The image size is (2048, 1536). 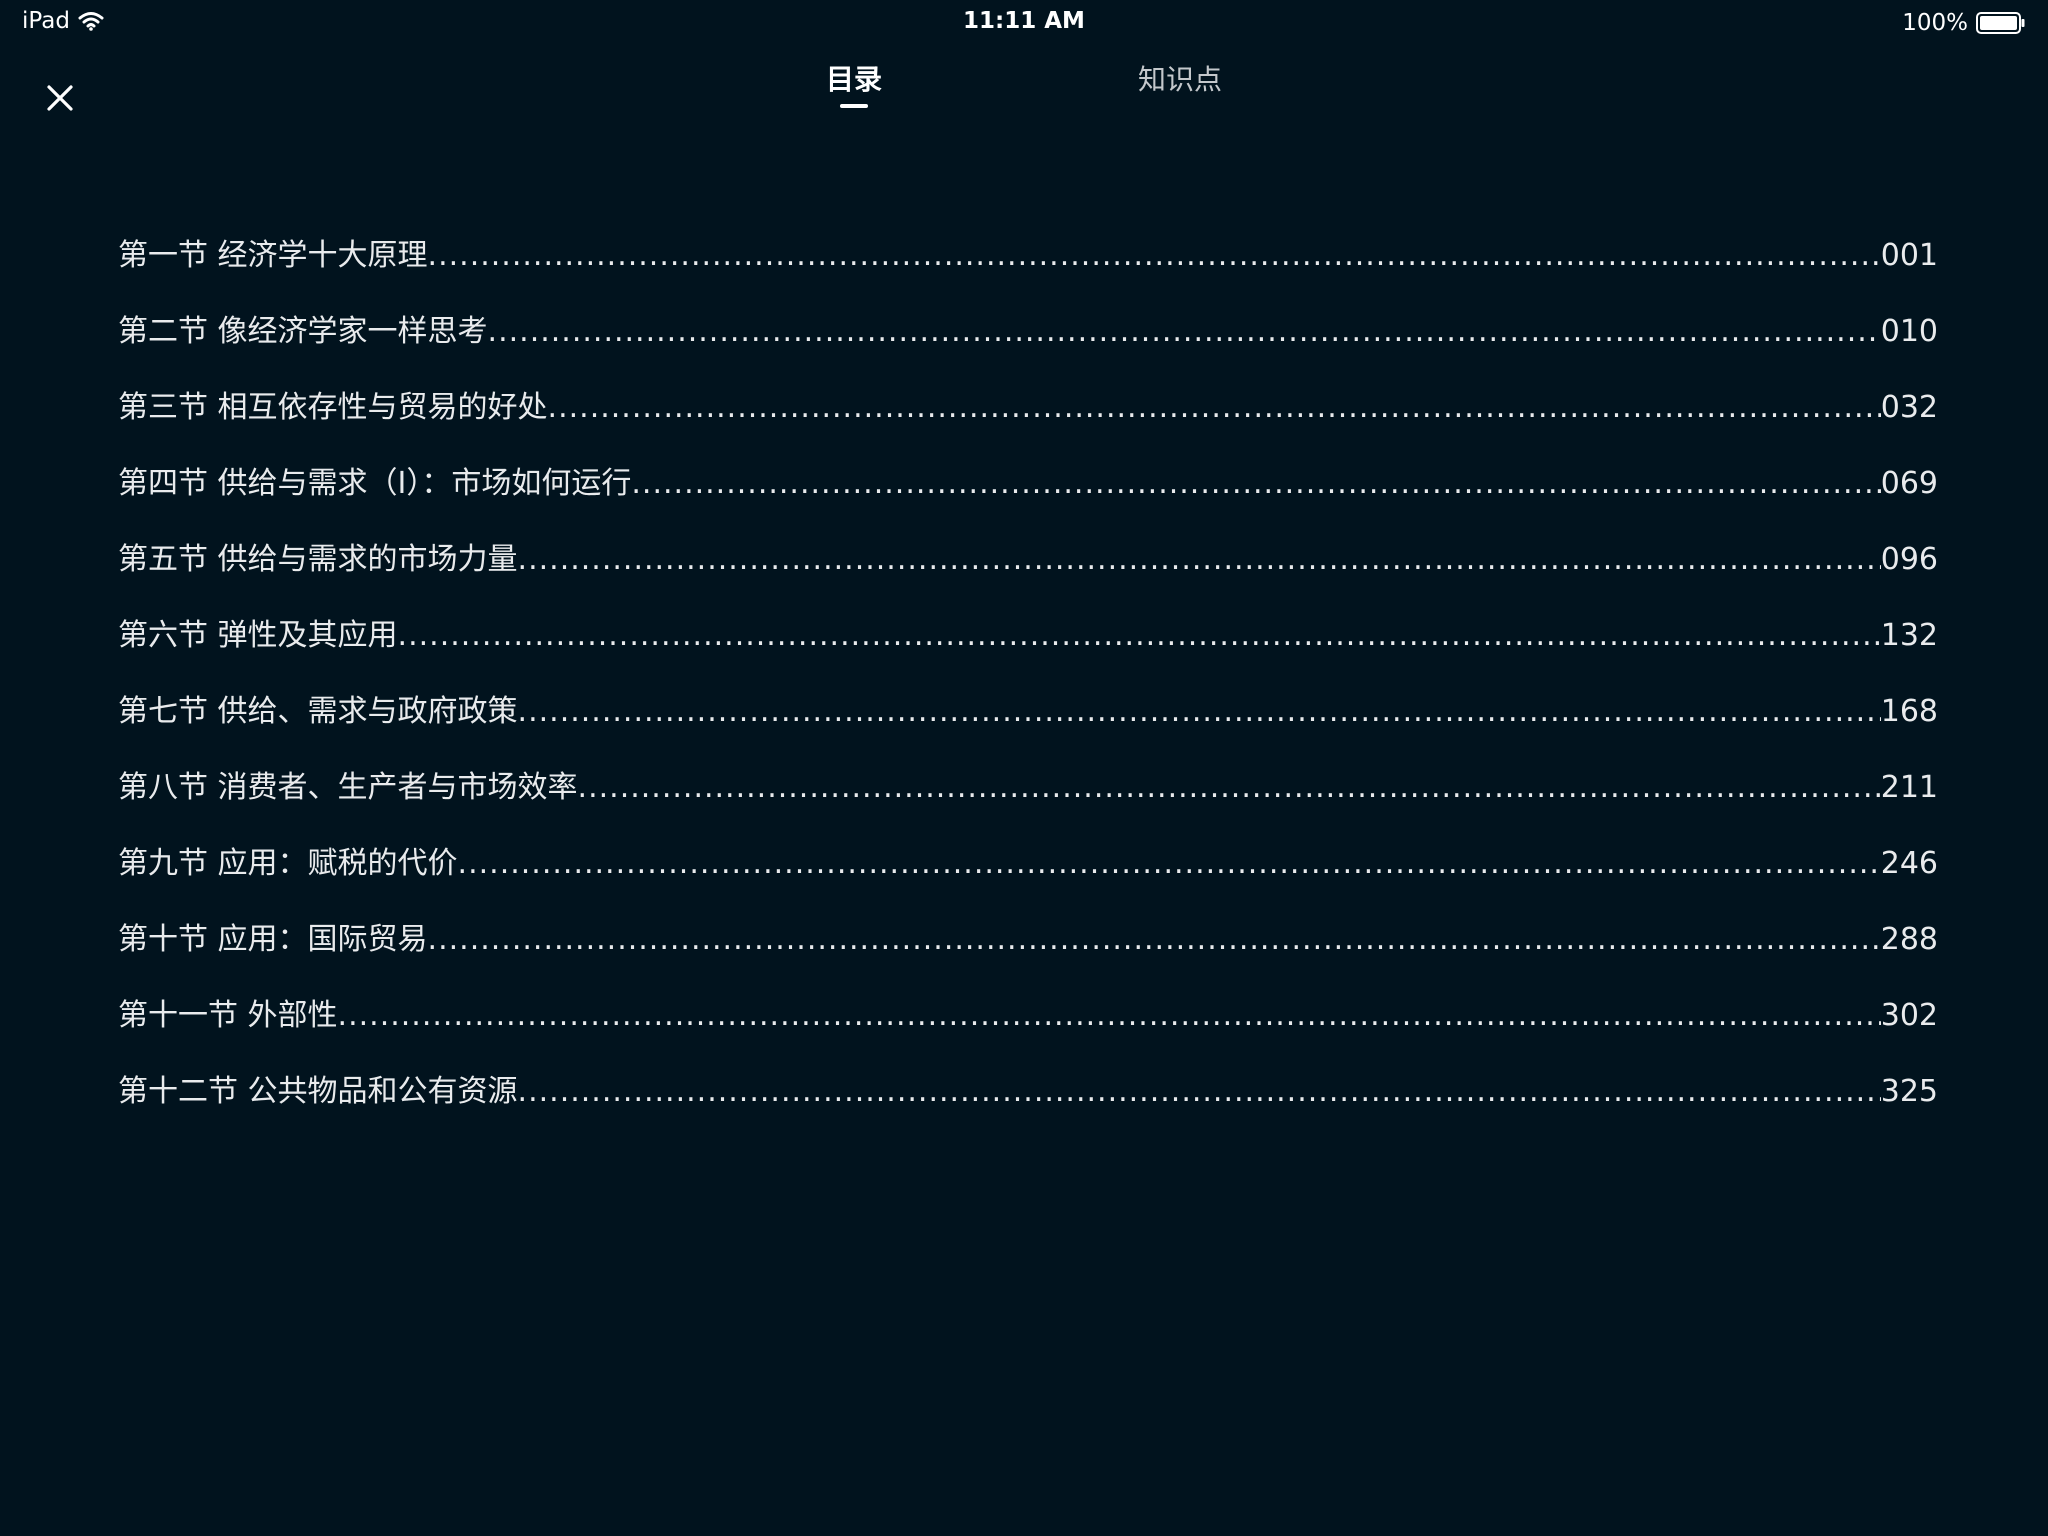 I want to click on toc-item-page: 325, so click(x=1909, y=1091).